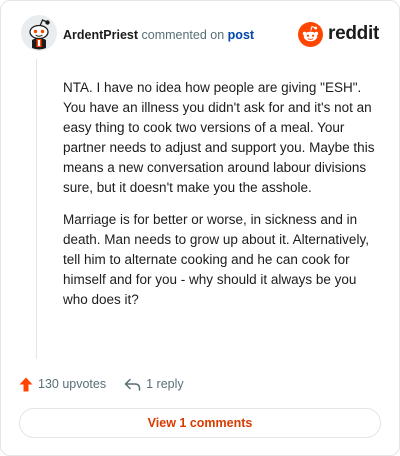  What do you see at coordinates (100, 35) in the screenshot?
I see `author-name: ArdentPriest` at bounding box center [100, 35].